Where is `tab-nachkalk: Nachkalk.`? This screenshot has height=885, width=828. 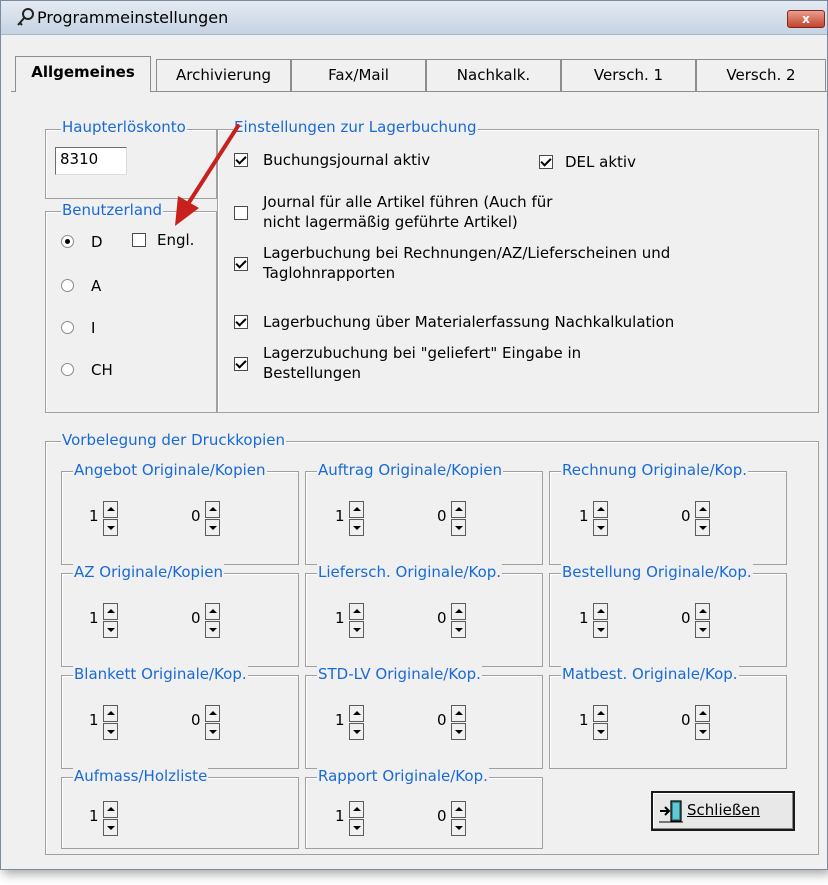
tab-nachkalk: Nachkalk. is located at coordinates (493, 75).